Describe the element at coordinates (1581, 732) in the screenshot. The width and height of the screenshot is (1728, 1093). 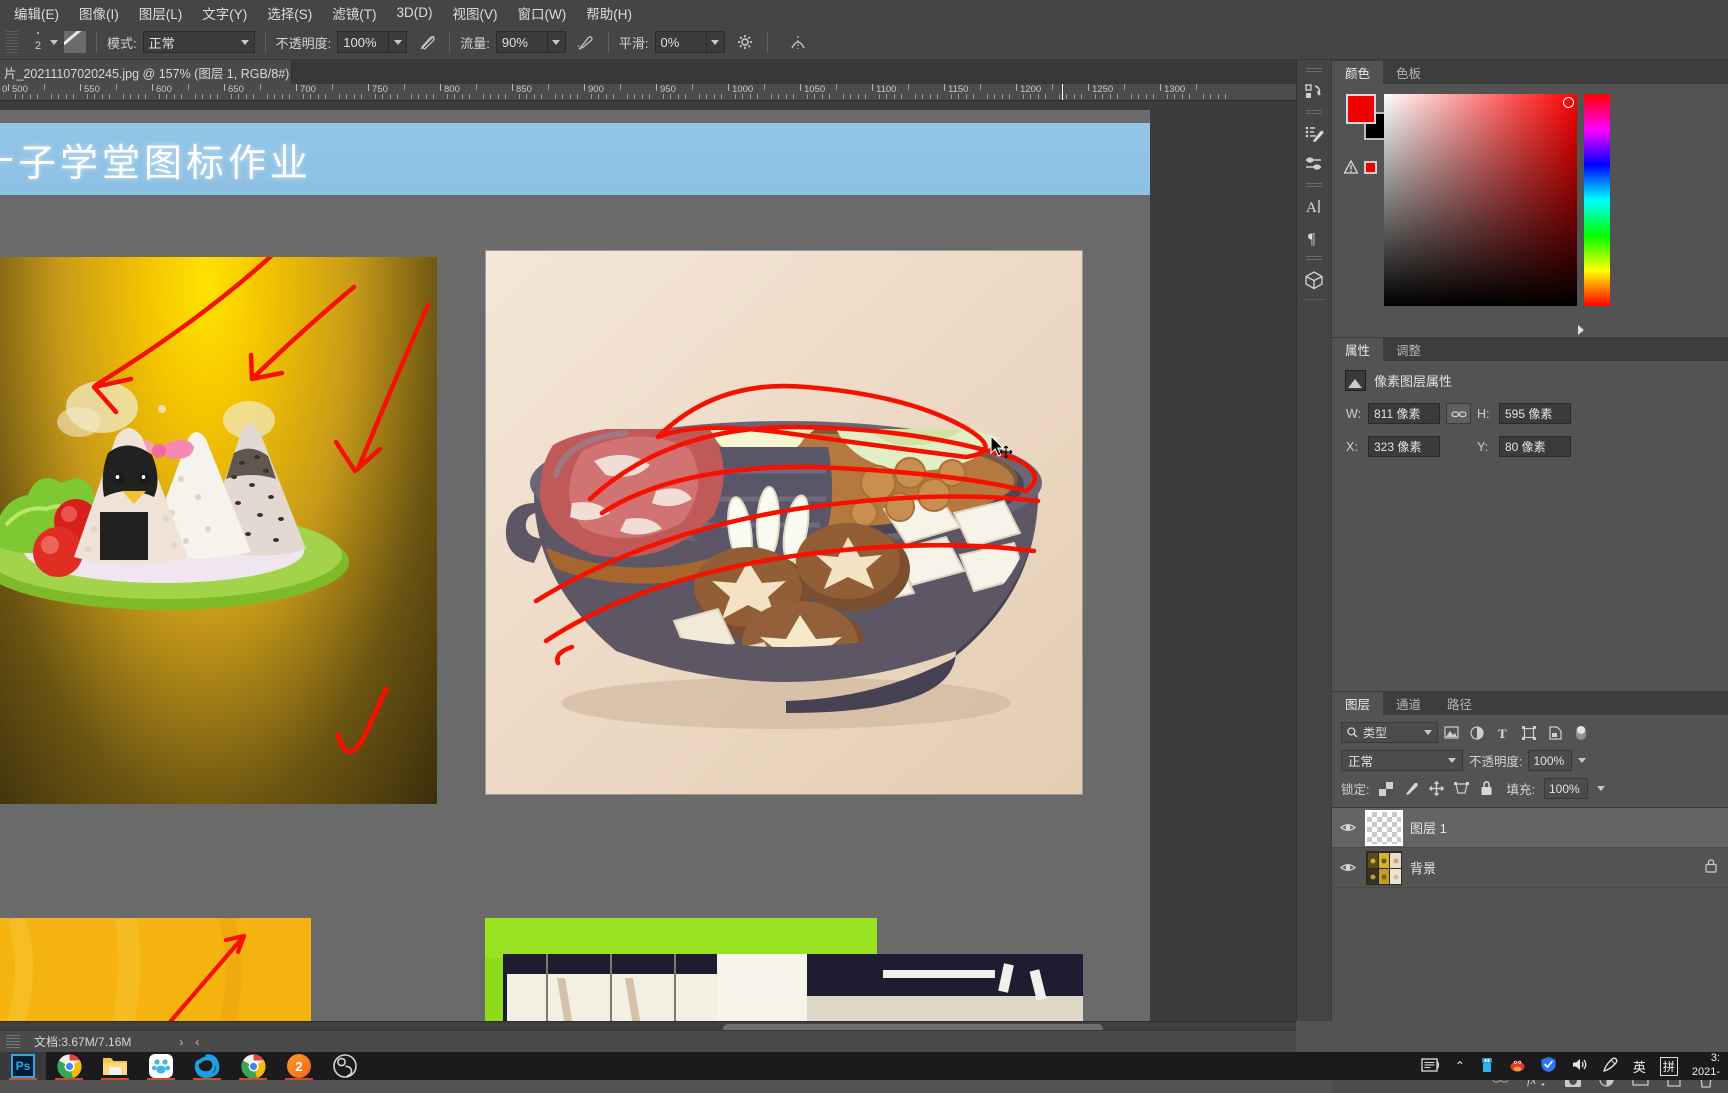
I see `toggle-filter-icon` at that location.